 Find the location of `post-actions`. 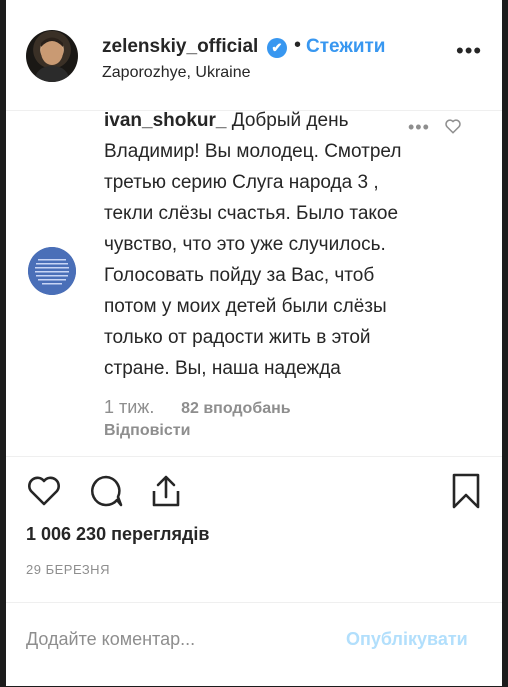

post-actions is located at coordinates (254, 486).